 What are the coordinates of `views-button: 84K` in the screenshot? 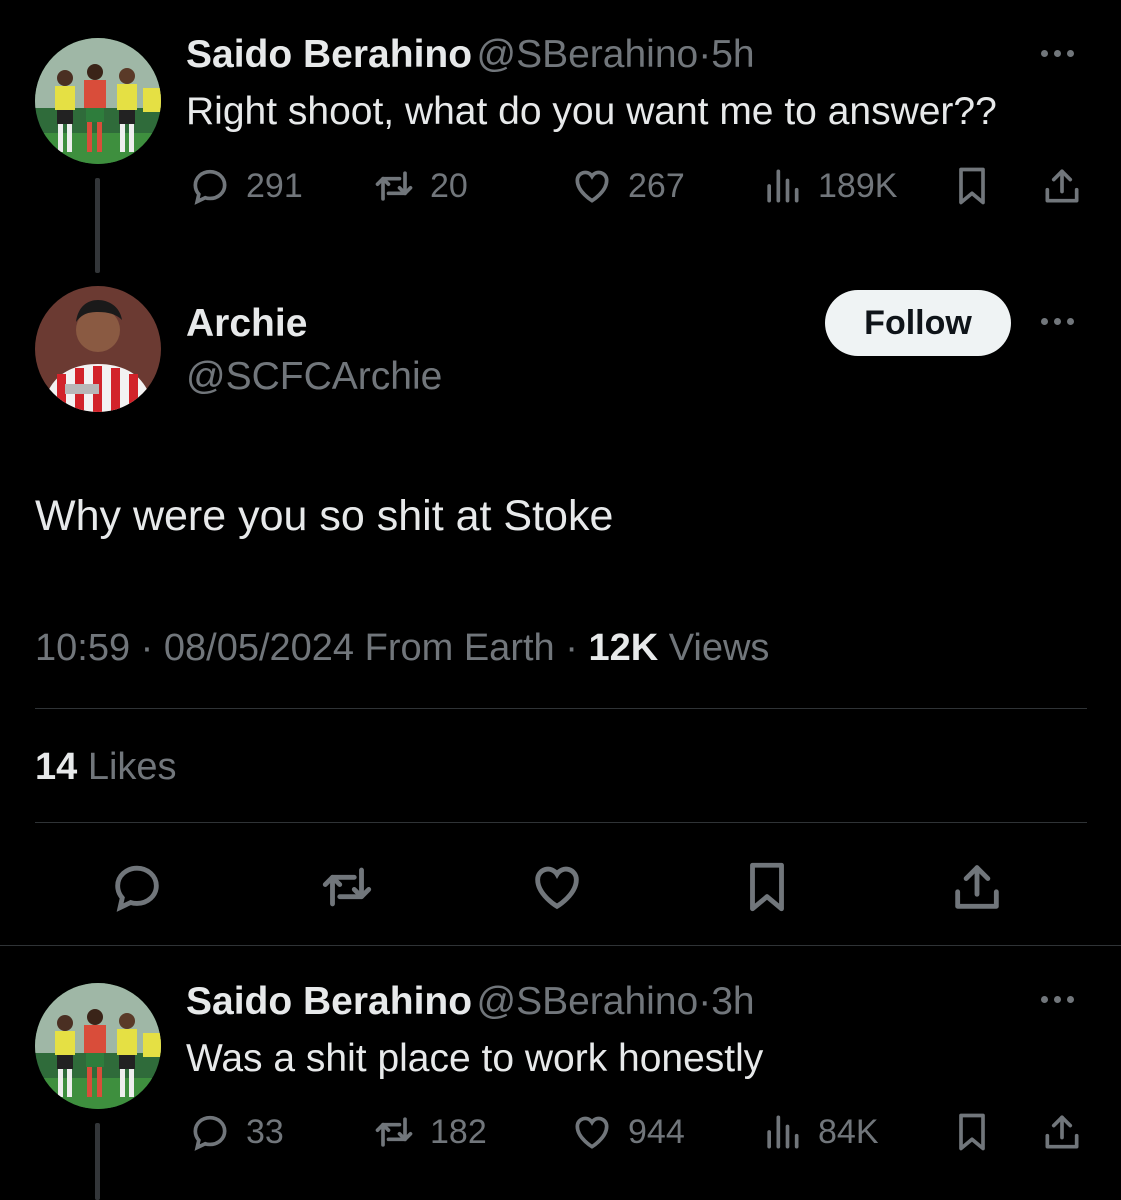 It's located at (819, 1132).